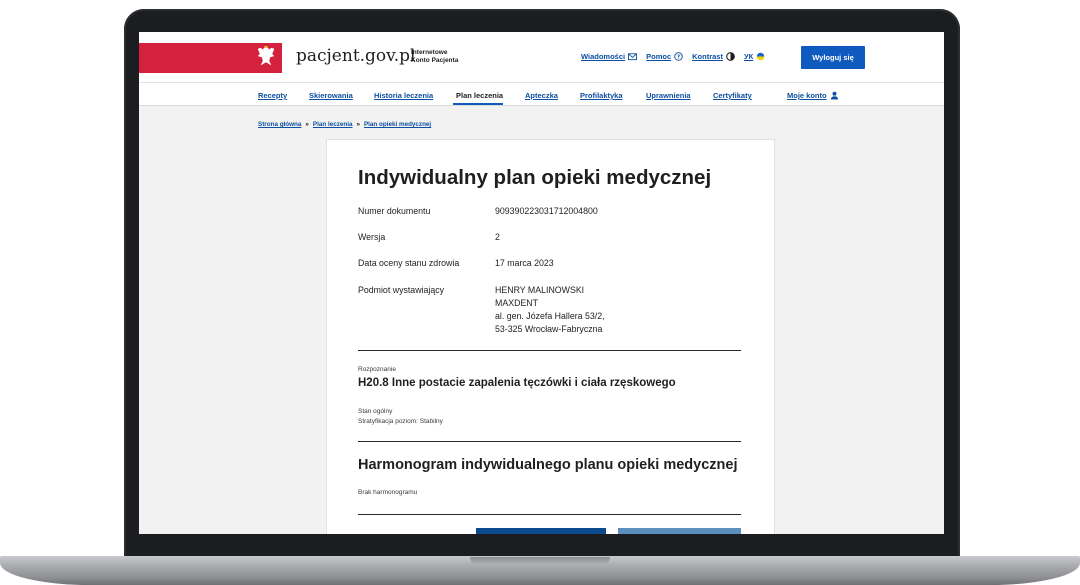 The height and width of the screenshot is (585, 1080). What do you see at coordinates (833, 57) in the screenshot?
I see `logout-button: Wyloguj się` at bounding box center [833, 57].